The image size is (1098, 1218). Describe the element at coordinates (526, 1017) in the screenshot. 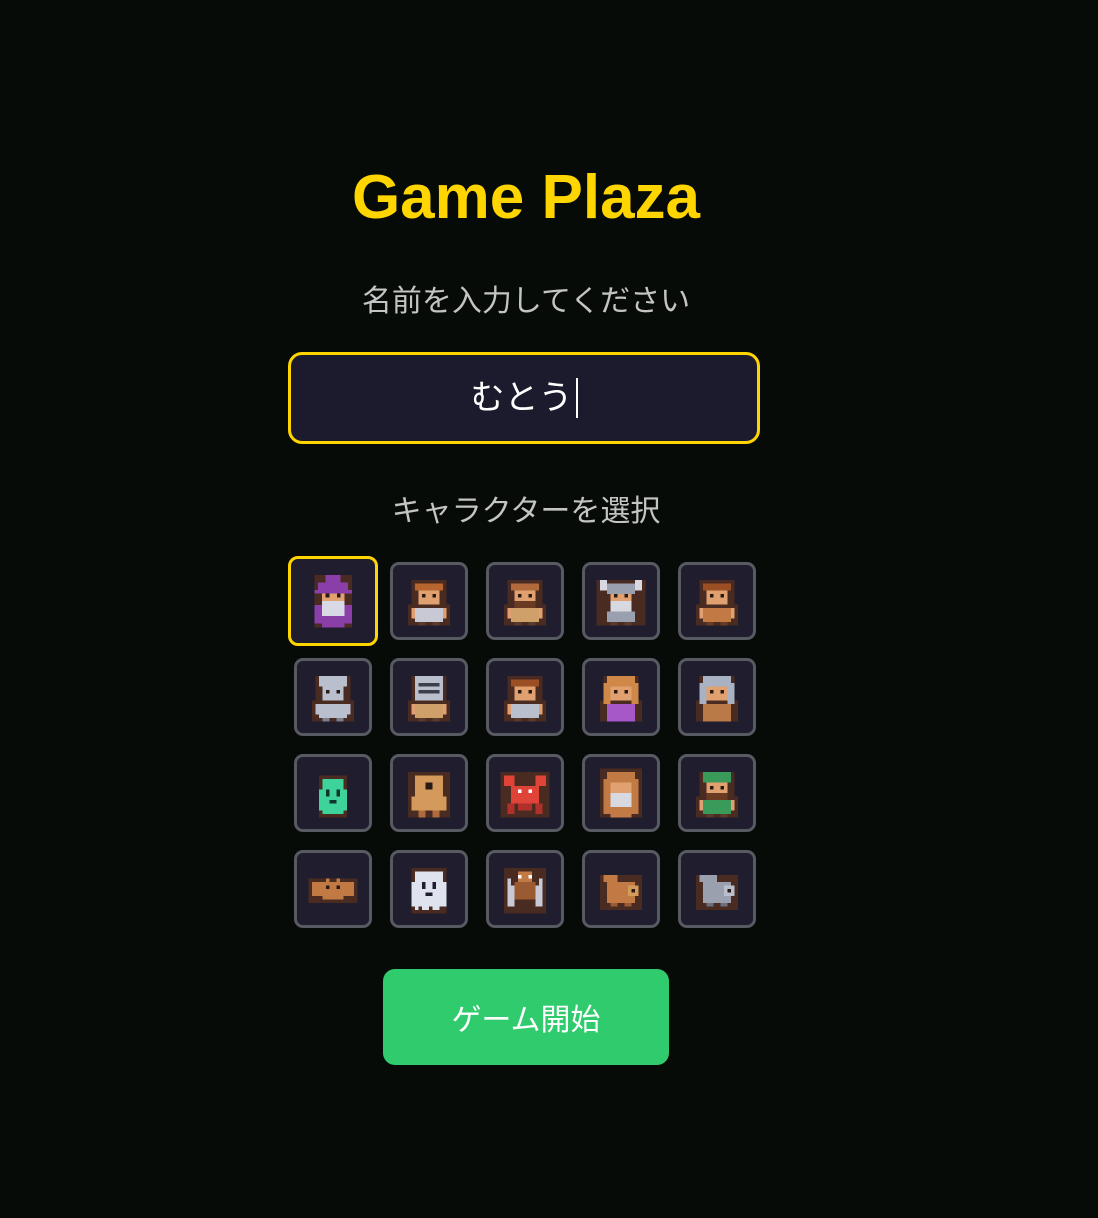

I see `start-game-button: ゲーム開始` at that location.